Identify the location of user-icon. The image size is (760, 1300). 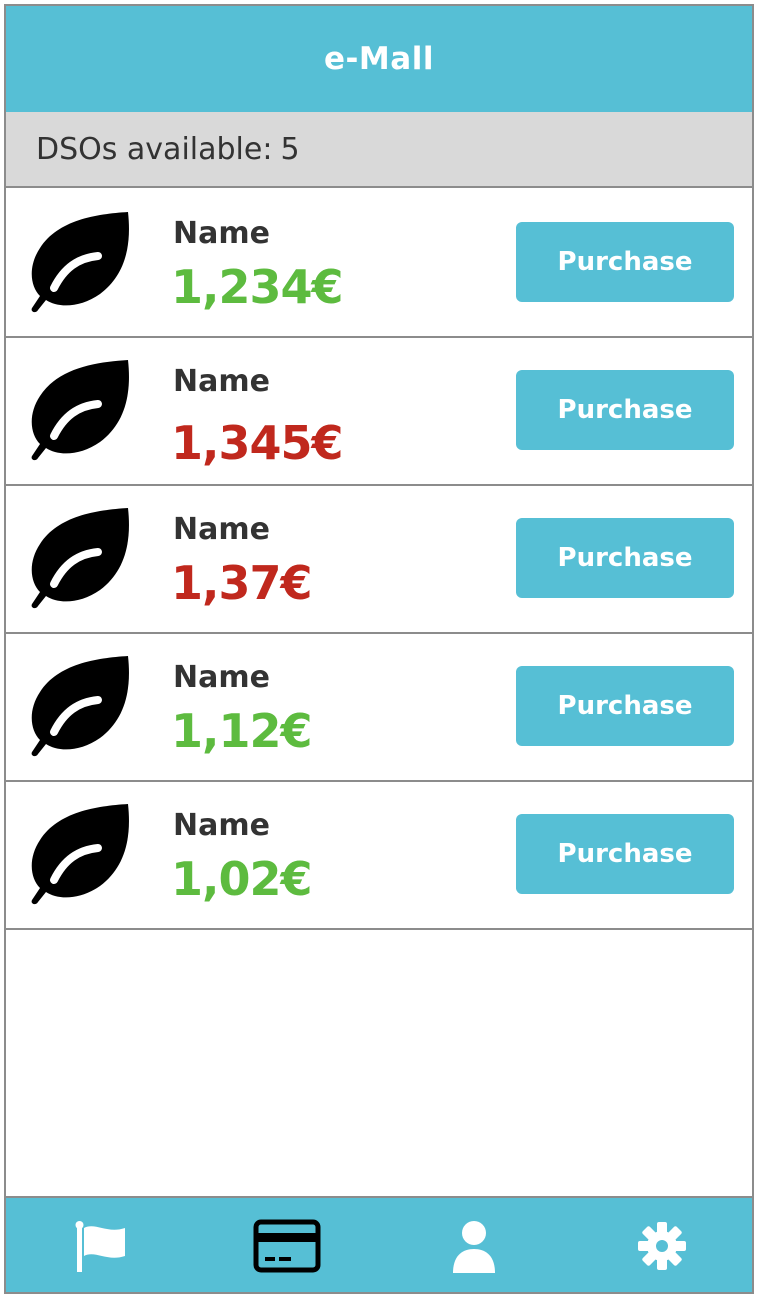
(474, 1247).